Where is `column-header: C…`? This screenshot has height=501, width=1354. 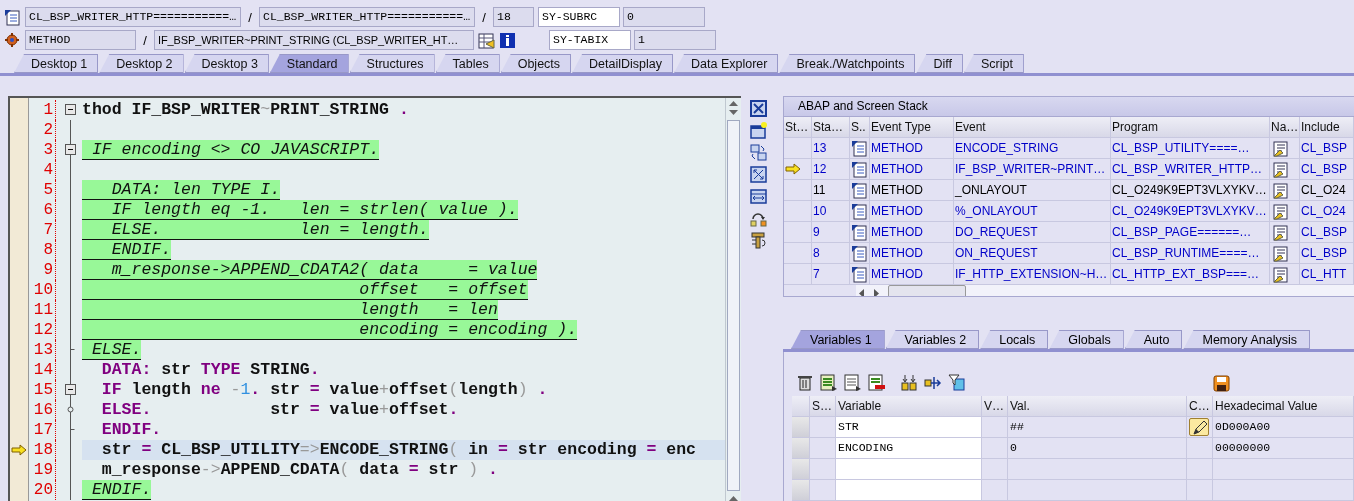
column-header: C… is located at coordinates (1200, 406).